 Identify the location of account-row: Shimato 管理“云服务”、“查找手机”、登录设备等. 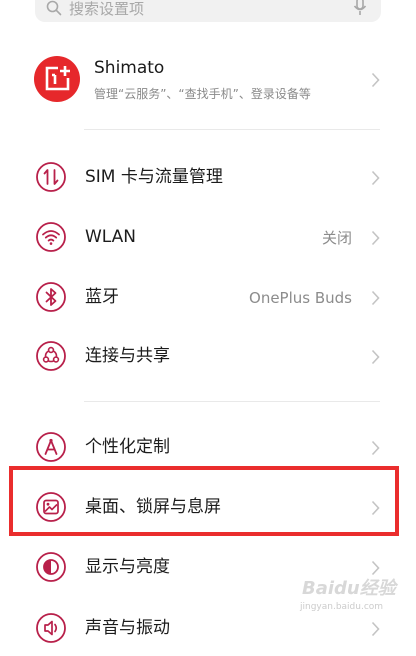
(208, 85).